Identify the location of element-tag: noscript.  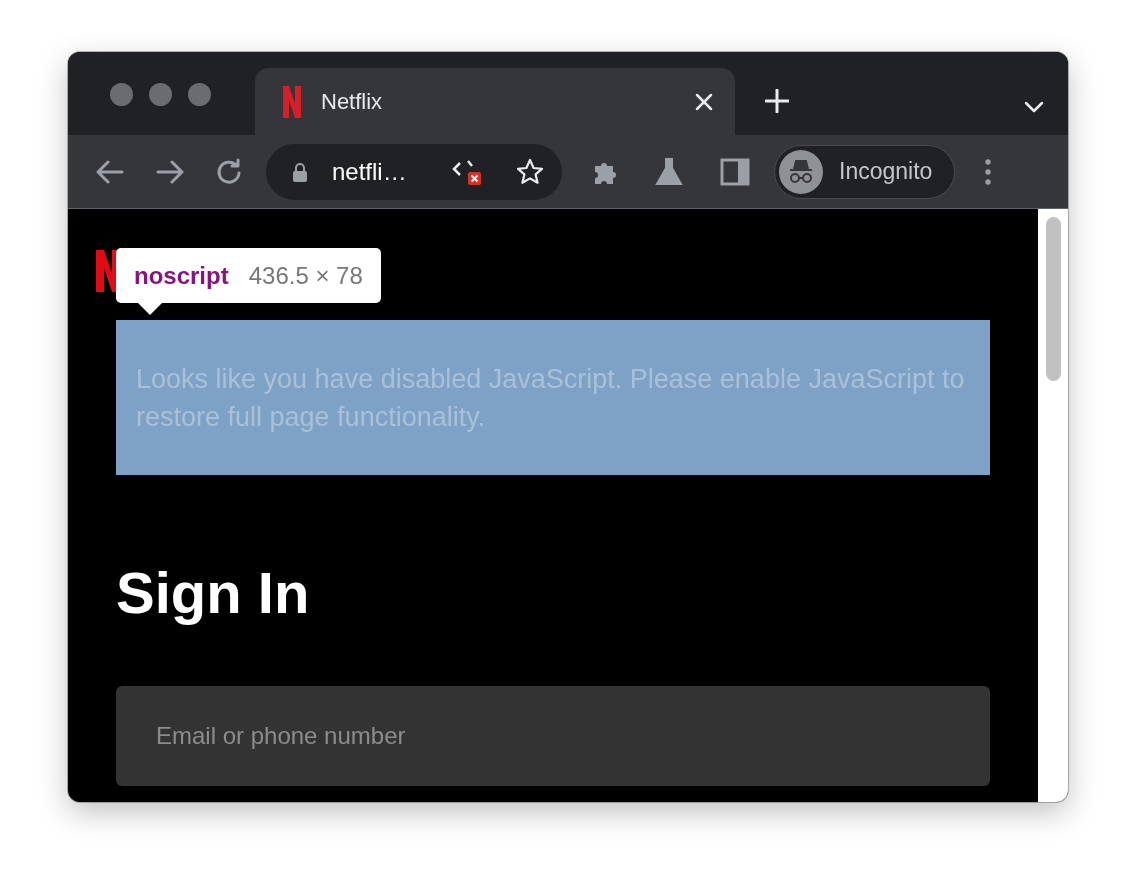
(181, 275).